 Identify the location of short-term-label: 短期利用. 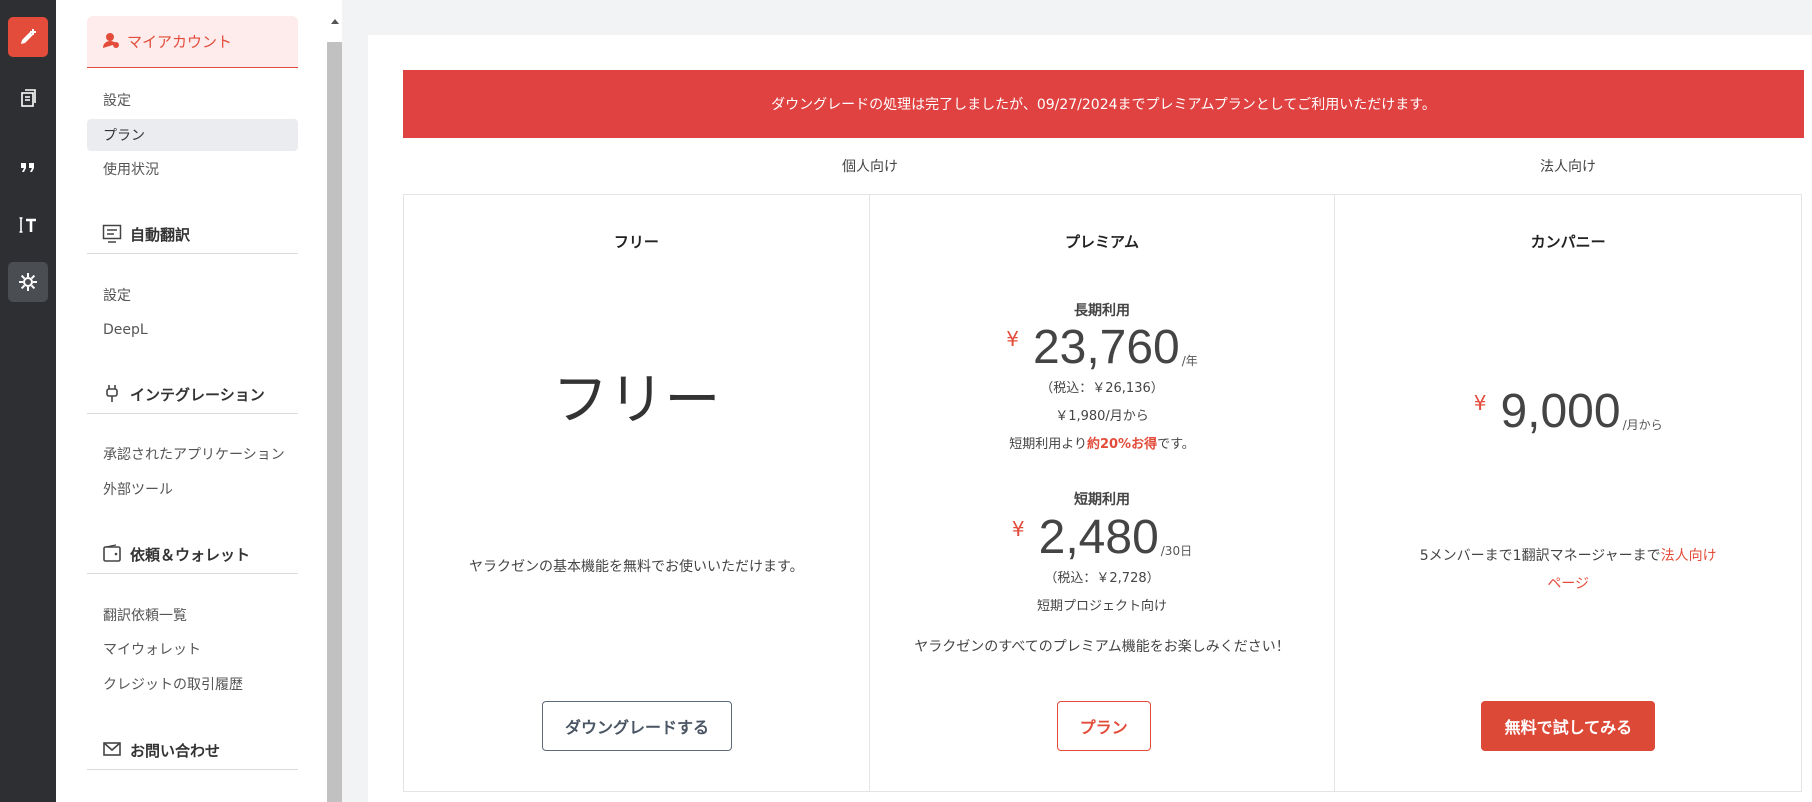
(1102, 500).